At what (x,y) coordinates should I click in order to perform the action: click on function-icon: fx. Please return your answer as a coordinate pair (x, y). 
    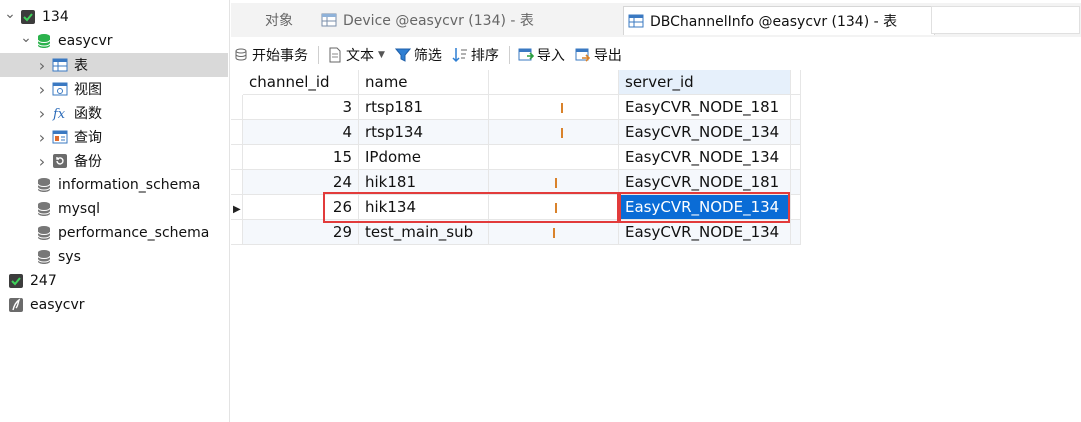
    Looking at the image, I should click on (60, 113).